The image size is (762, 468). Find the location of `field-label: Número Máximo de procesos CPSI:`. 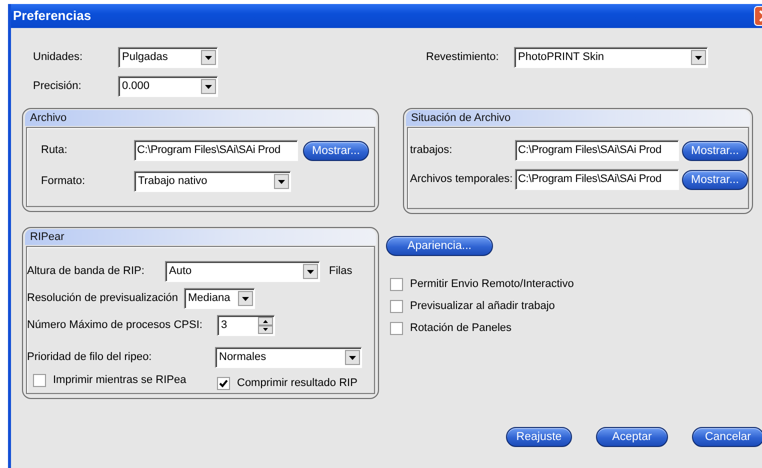

field-label: Número Máximo de procesos CPSI: is located at coordinates (115, 325).